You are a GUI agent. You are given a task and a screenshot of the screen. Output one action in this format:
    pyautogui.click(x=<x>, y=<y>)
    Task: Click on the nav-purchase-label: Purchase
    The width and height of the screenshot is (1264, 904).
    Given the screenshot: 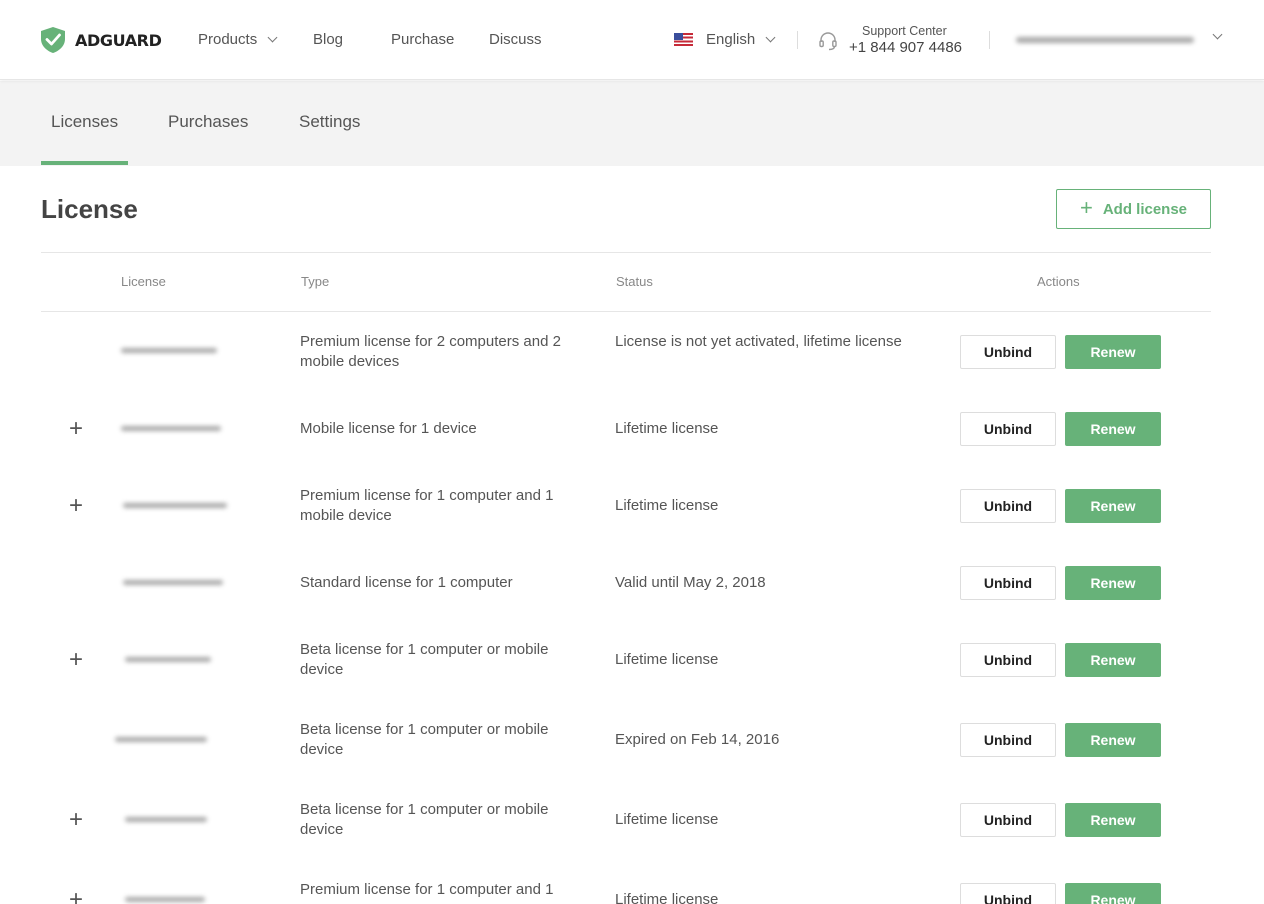 What is the action you would take?
    pyautogui.click(x=423, y=39)
    